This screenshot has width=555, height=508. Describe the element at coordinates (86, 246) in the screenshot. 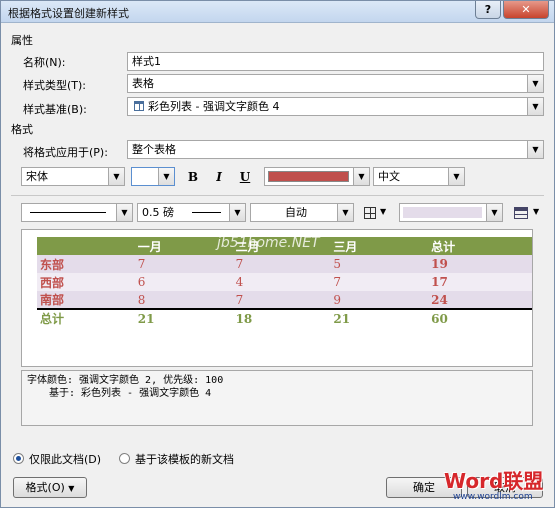

I see `preview-header-cell` at that location.